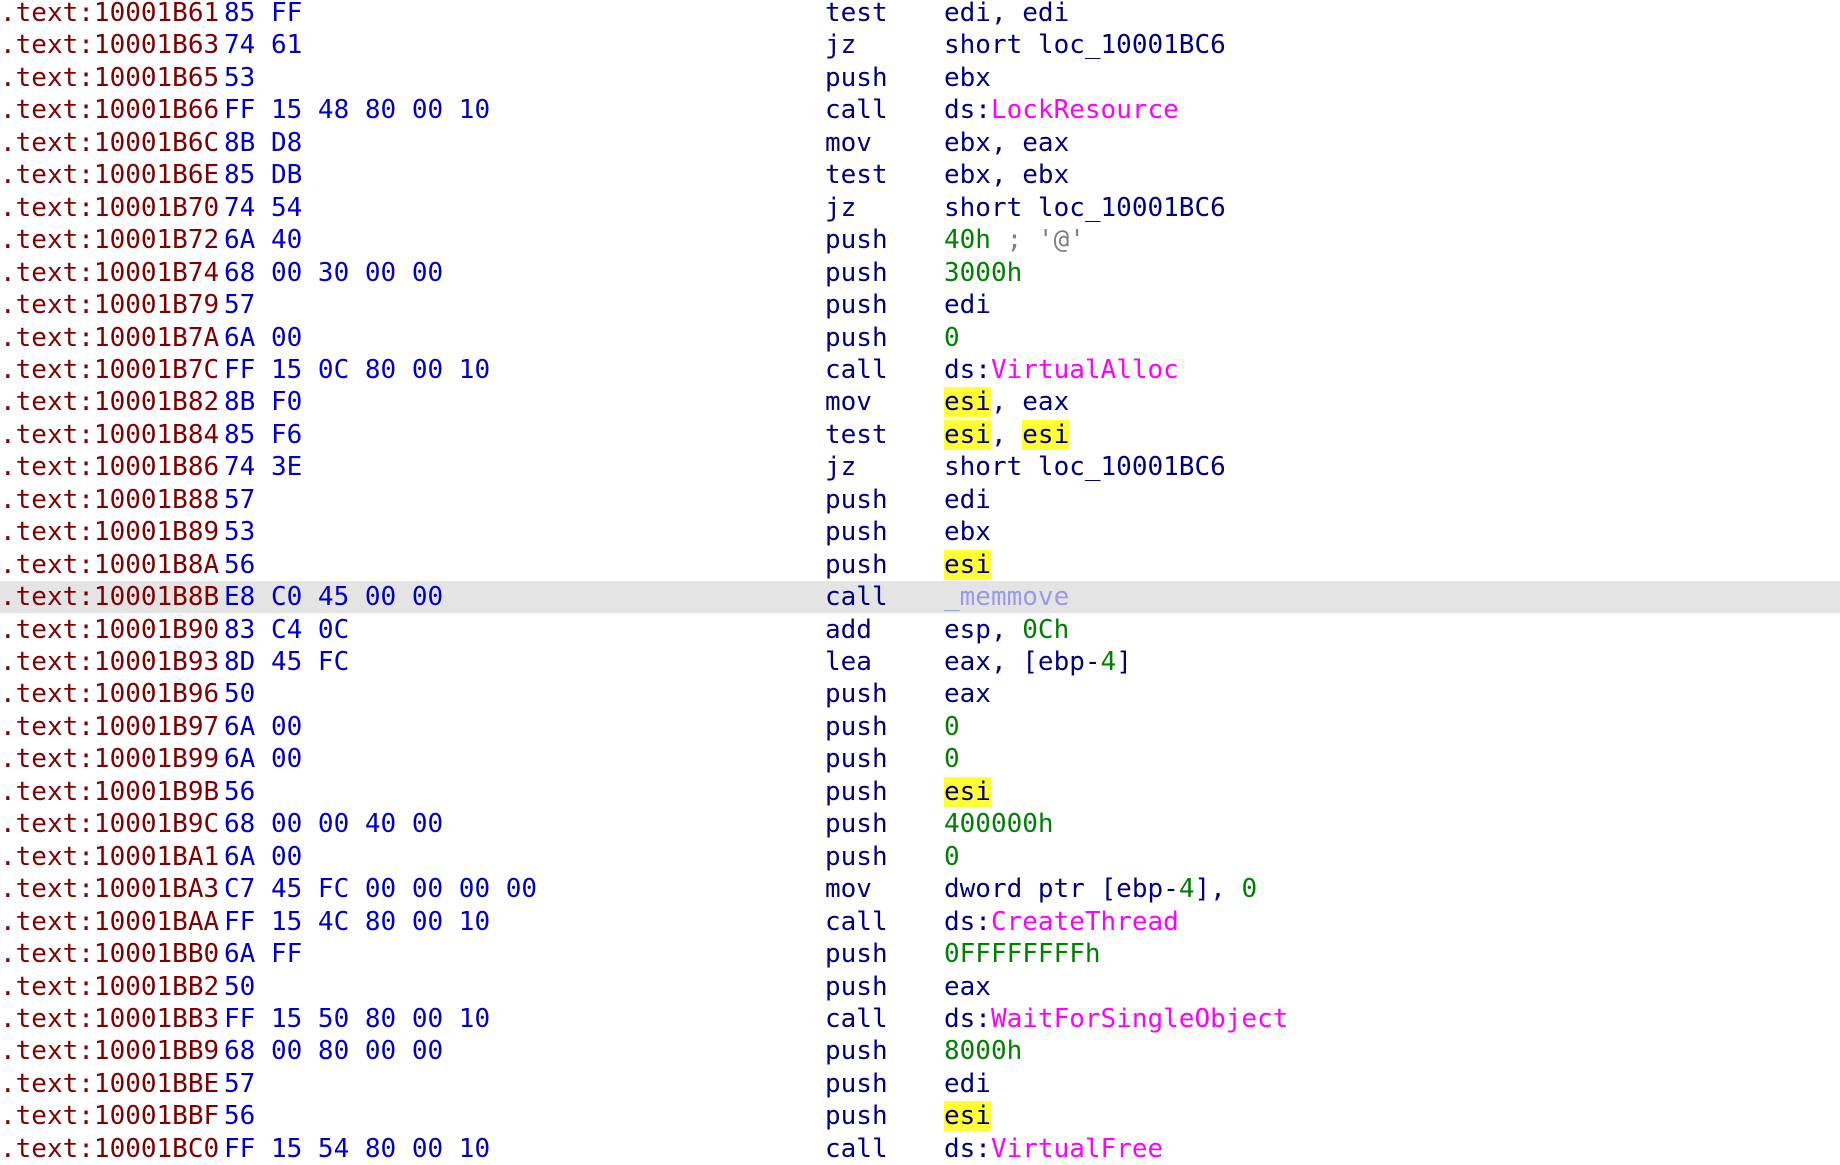 This screenshot has width=1840, height=1165. I want to click on address-label: .text:10001B65, so click(109, 78).